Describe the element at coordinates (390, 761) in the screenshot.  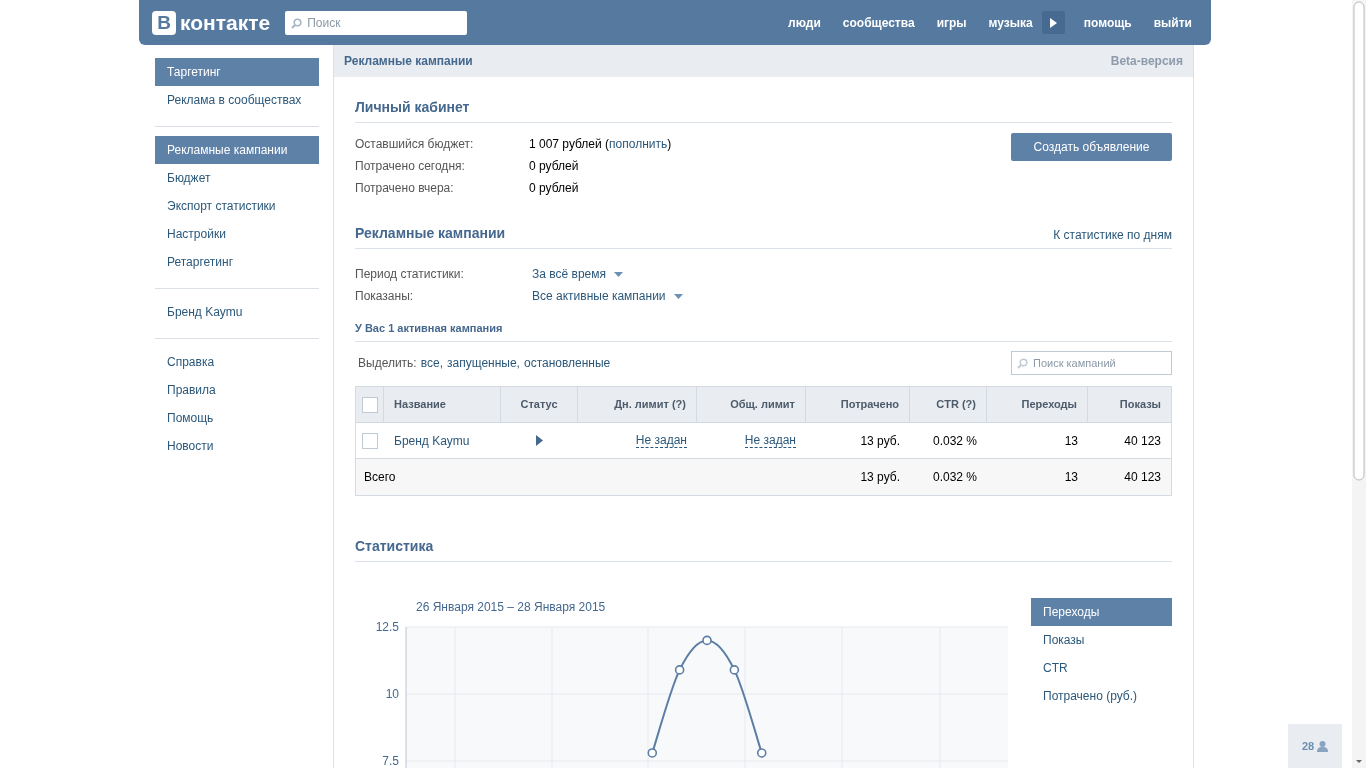
I see `axis-label: 7.5` at that location.